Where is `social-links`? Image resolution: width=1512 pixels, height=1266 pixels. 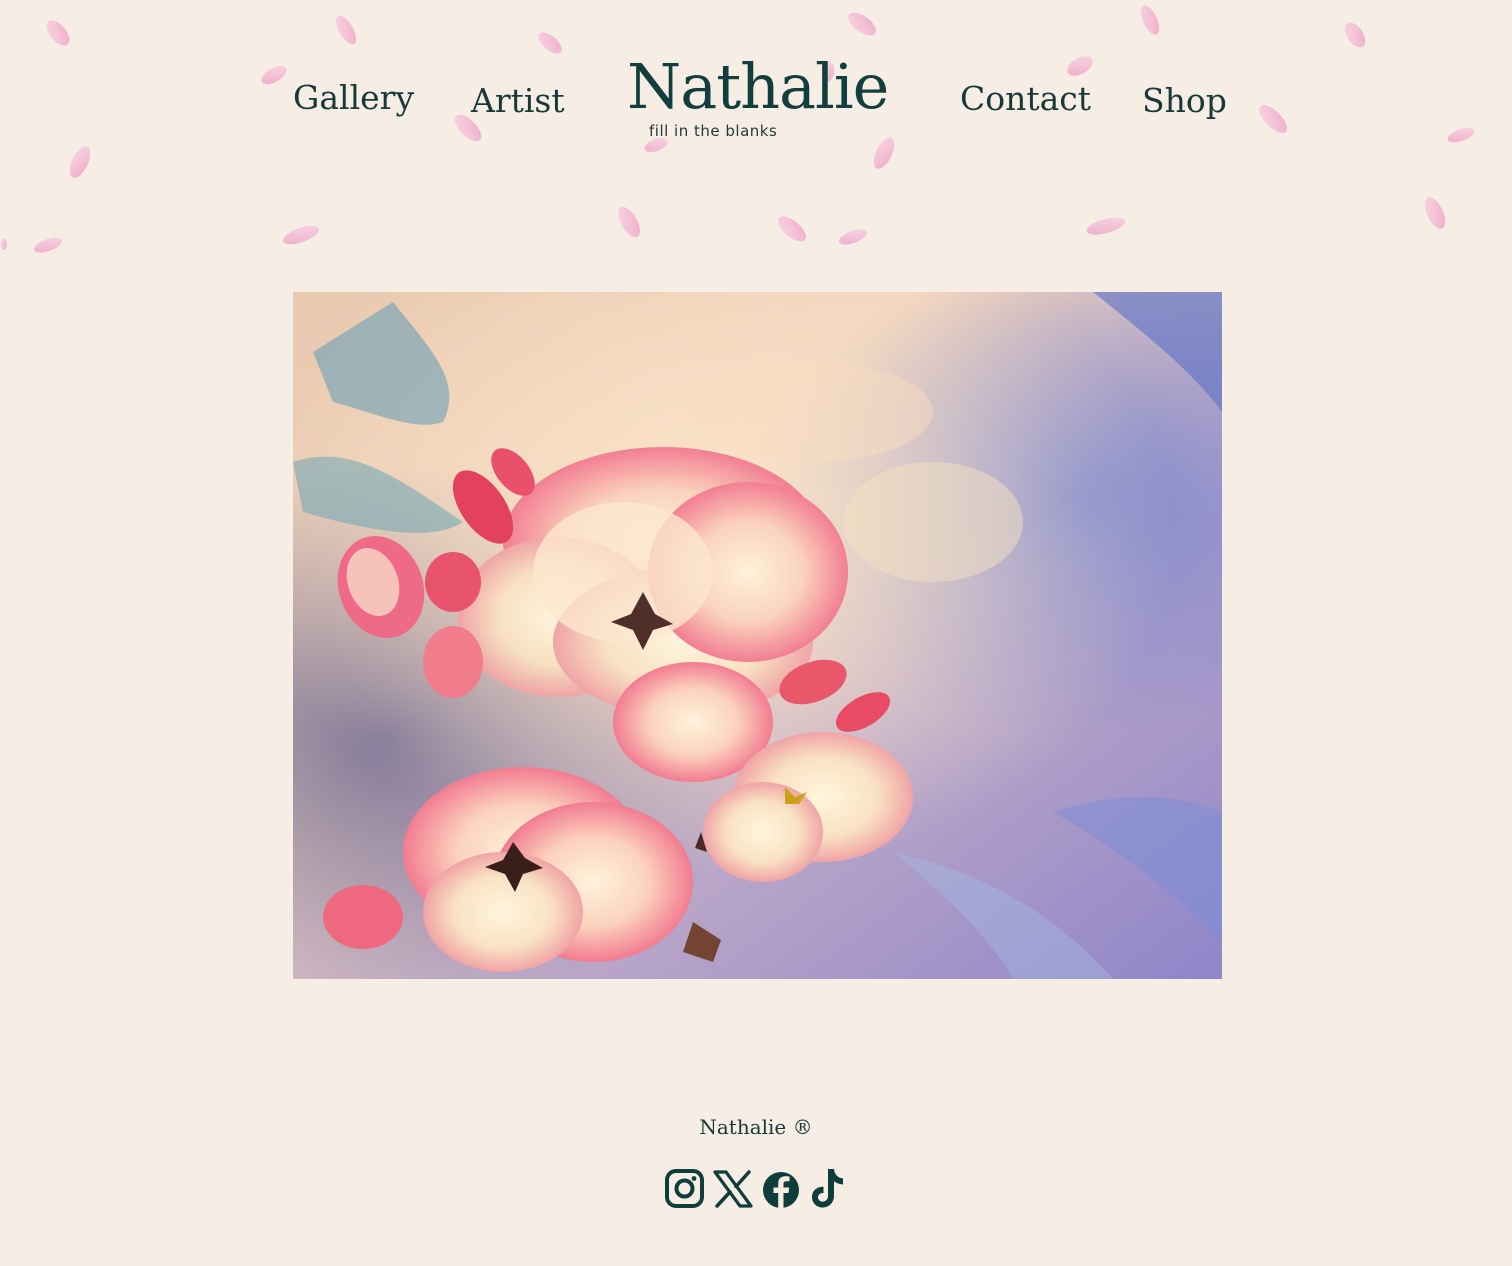
social-links is located at coordinates (757, 1189).